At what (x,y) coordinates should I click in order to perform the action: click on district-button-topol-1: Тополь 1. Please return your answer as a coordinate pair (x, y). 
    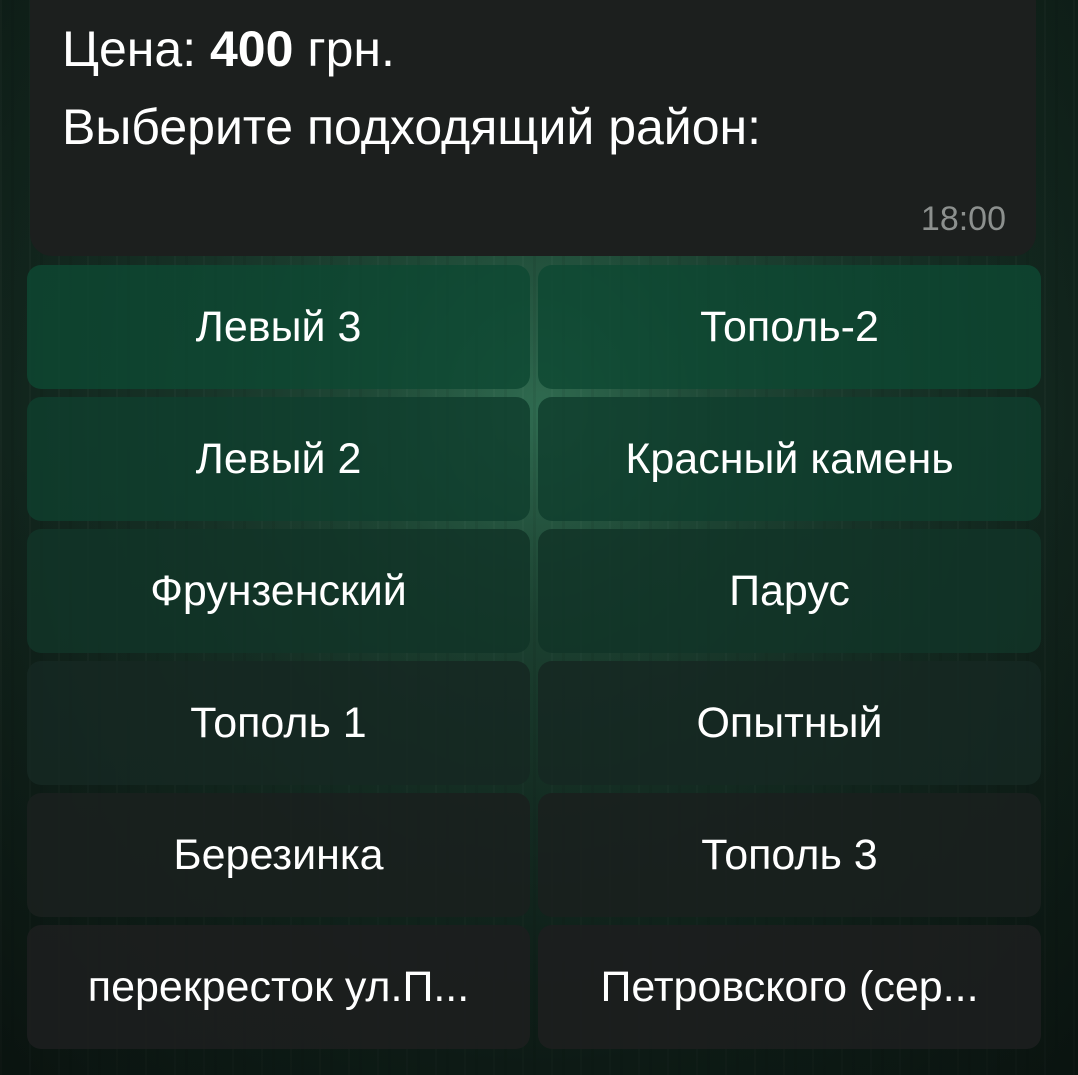
    Looking at the image, I should click on (278, 723).